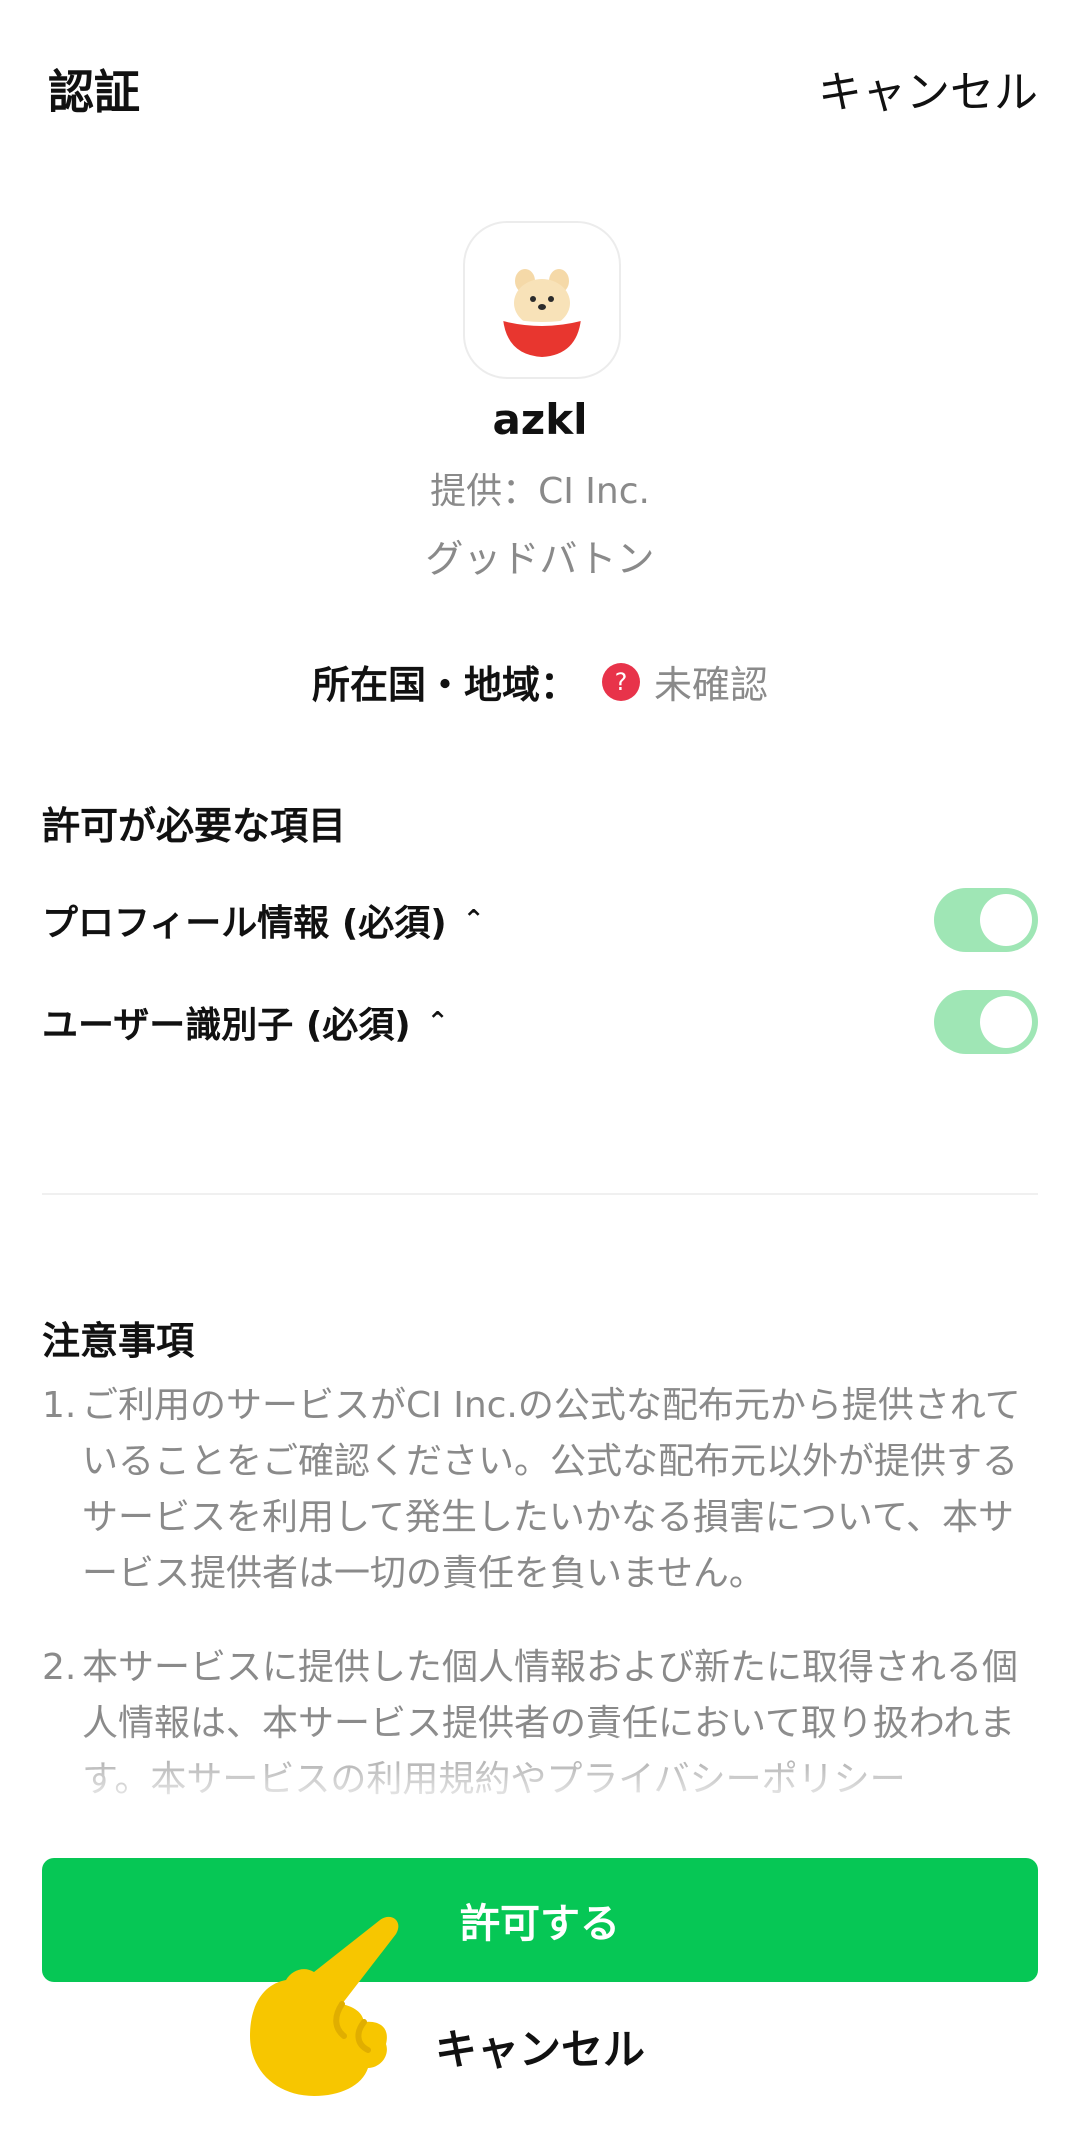 Image resolution: width=1080 pixels, height=2152 pixels. What do you see at coordinates (444, 685) in the screenshot?
I see `region-label: 所在国・地域：` at bounding box center [444, 685].